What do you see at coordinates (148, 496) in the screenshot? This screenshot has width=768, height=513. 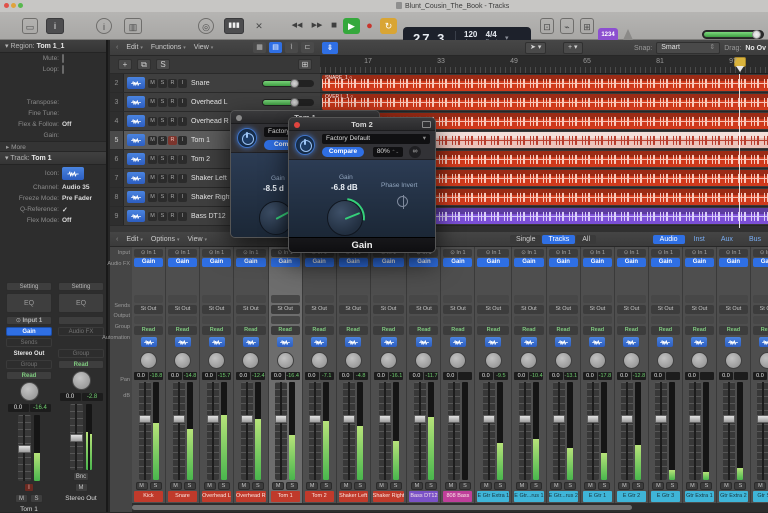 I see `channel-name: Kick` at bounding box center [148, 496].